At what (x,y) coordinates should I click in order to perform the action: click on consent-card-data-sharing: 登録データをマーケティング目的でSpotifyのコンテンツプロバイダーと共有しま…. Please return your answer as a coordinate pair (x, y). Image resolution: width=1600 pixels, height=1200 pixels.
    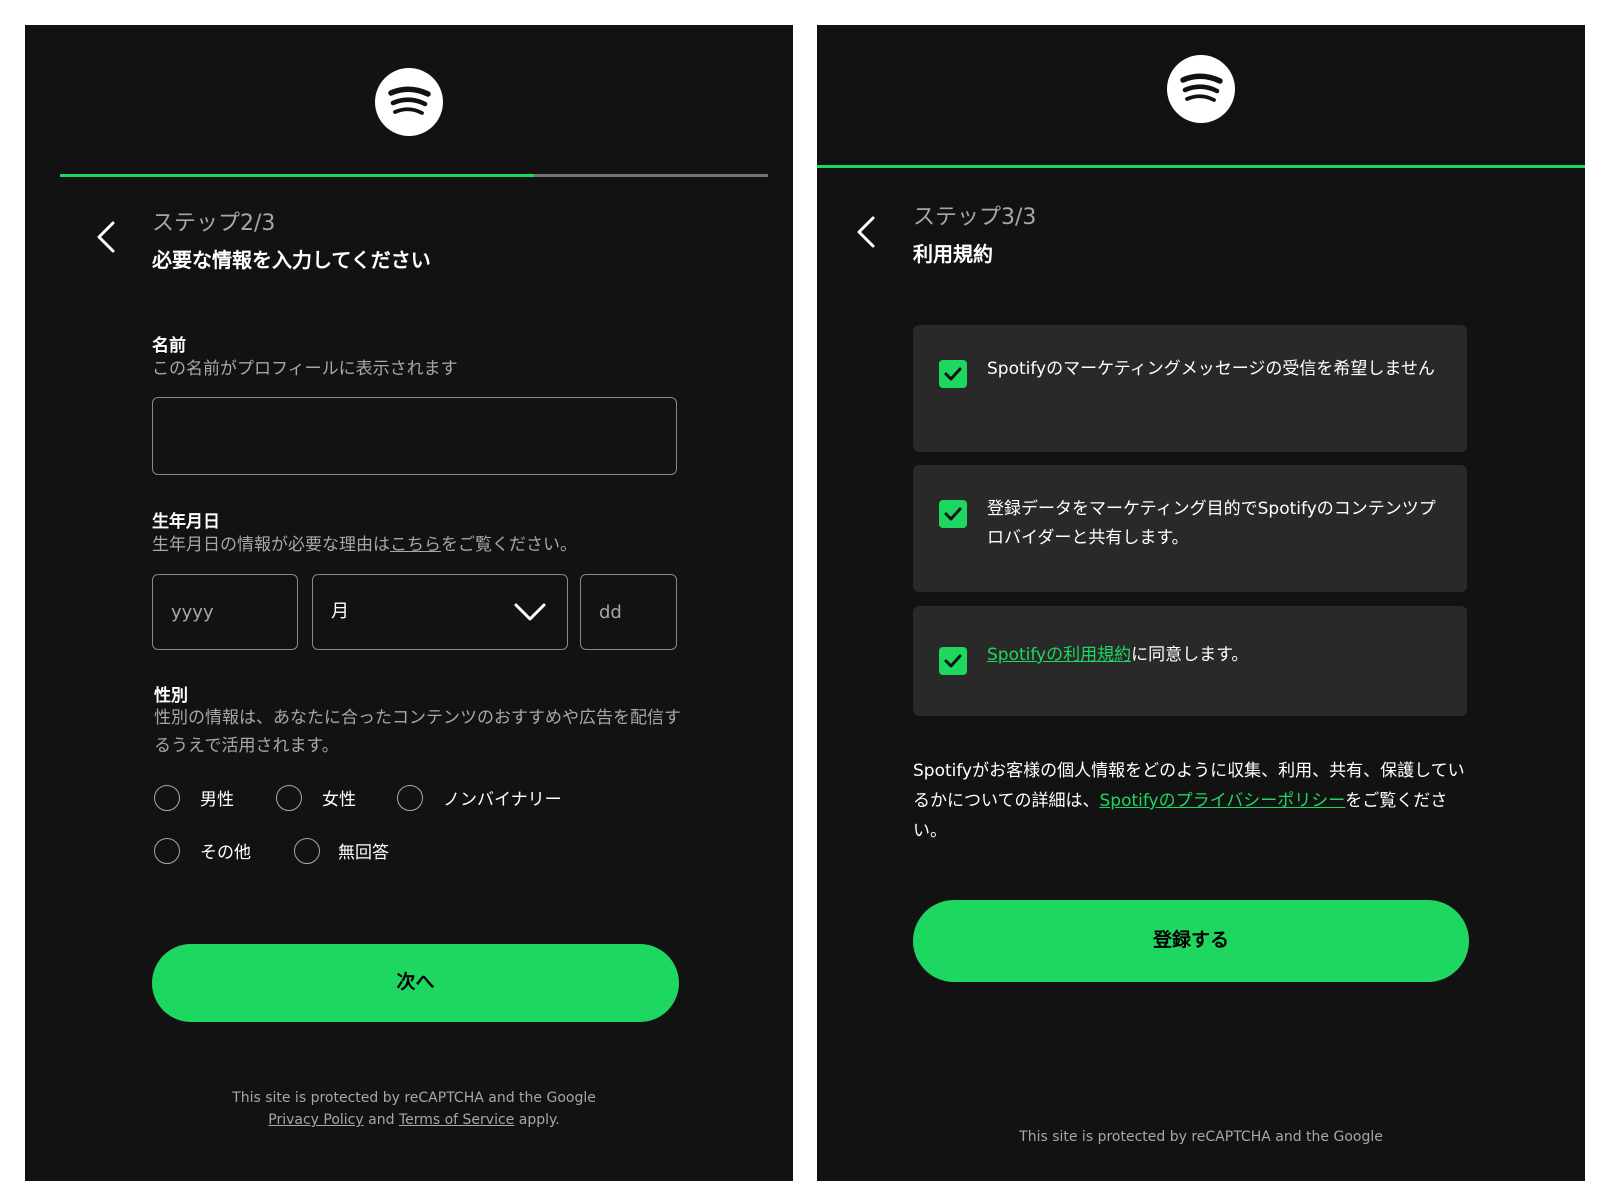
    Looking at the image, I should click on (1190, 528).